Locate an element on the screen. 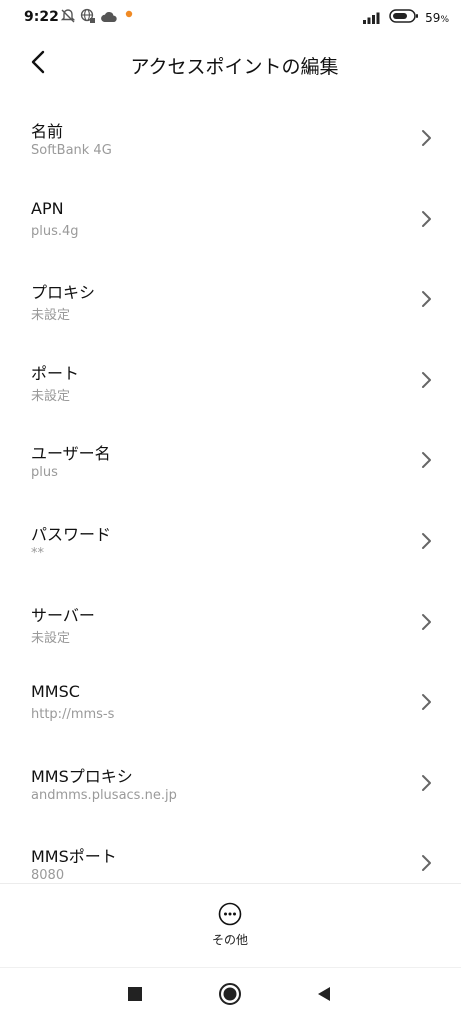  setting-row: 名前 SoftBank 4G is located at coordinates (230, 138).